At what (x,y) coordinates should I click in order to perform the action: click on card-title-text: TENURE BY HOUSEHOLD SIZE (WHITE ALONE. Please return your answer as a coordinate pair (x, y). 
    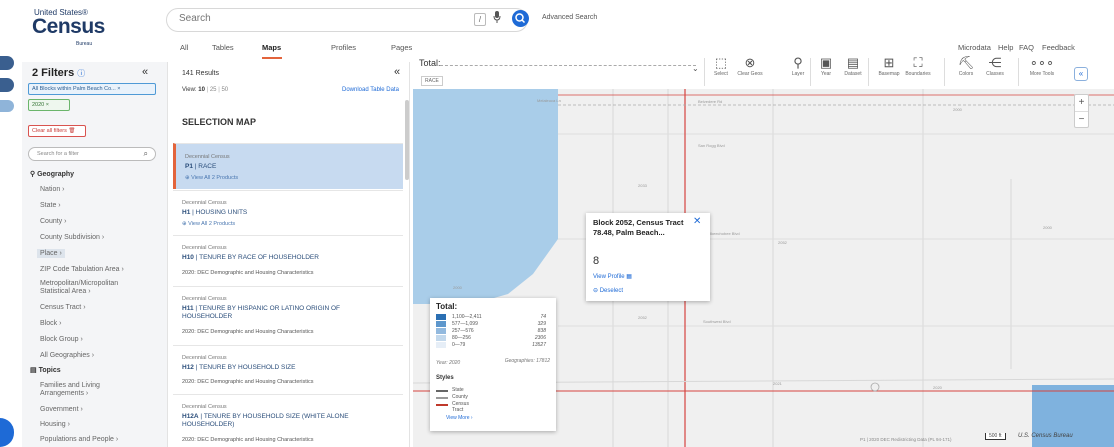
    Looking at the image, I should click on (276, 416).